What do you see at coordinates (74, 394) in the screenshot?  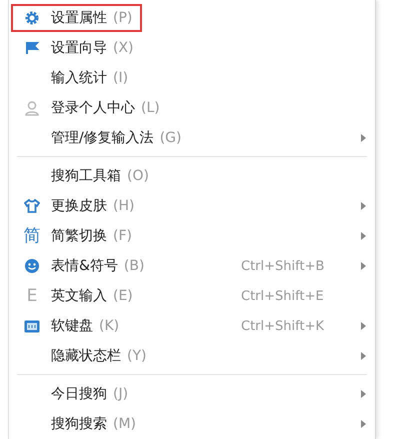 I see `menu-item: 今日搜狗 (J)` at bounding box center [74, 394].